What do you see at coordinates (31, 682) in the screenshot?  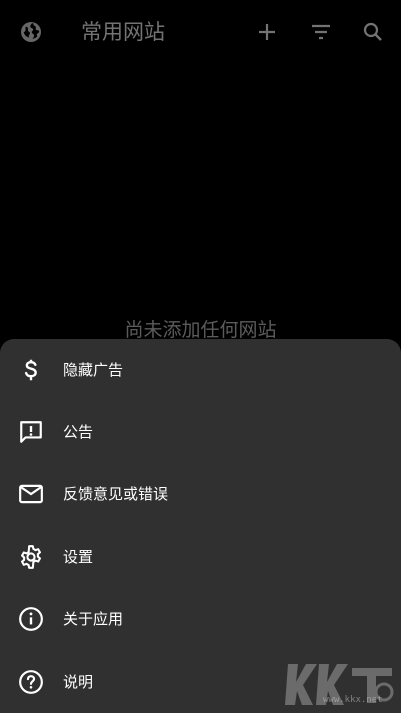 I see `help-icon` at bounding box center [31, 682].